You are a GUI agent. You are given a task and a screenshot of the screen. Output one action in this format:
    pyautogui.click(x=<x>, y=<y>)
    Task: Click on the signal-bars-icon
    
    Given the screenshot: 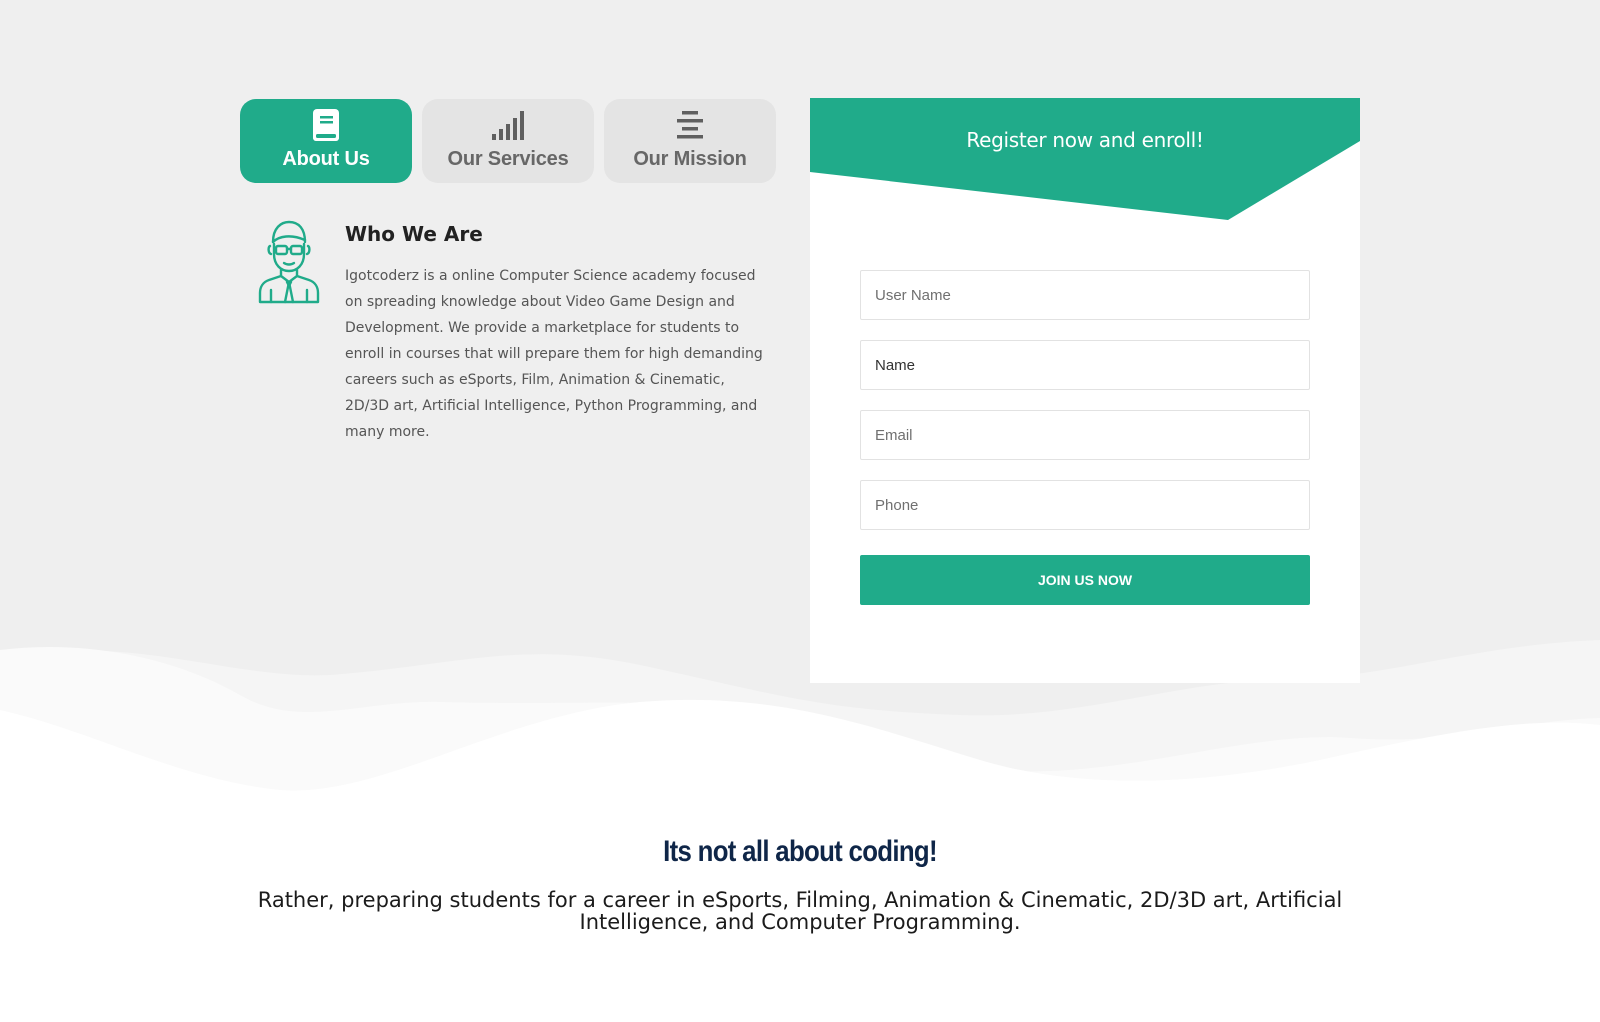 What is the action you would take?
    pyautogui.click(x=508, y=125)
    